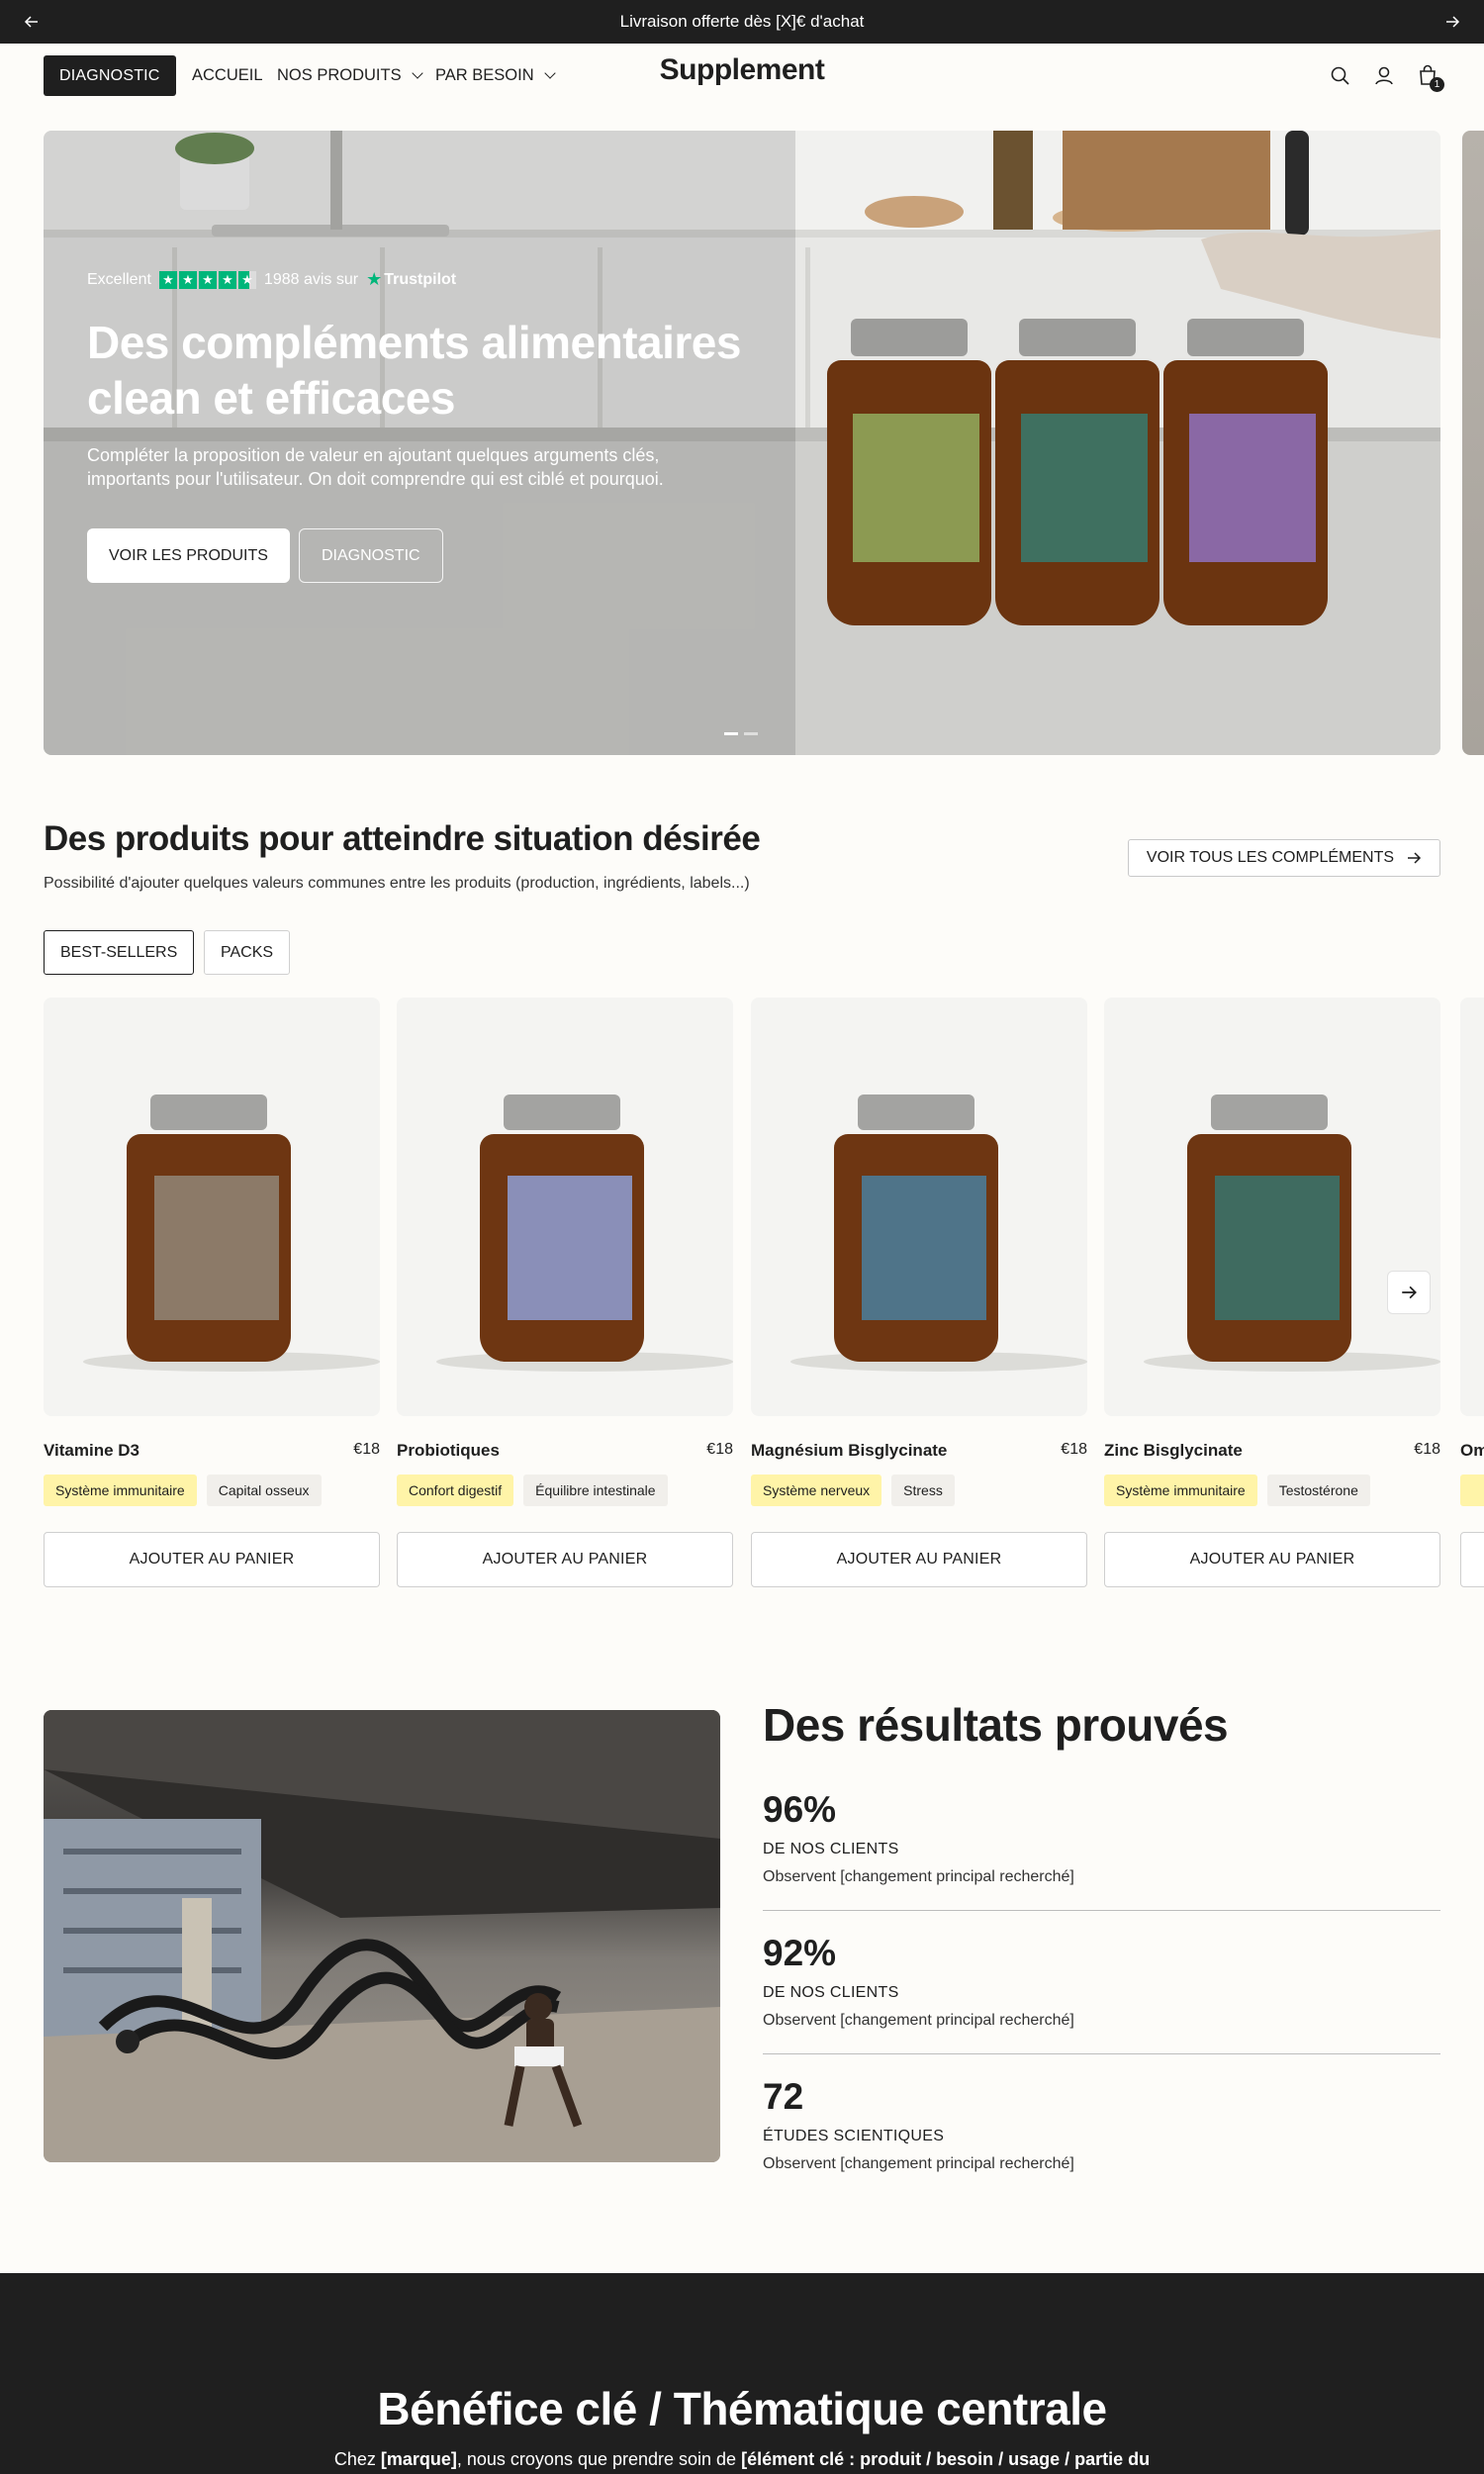  What do you see at coordinates (923, 1491) in the screenshot?
I see `product-tag-secondary: Stress` at bounding box center [923, 1491].